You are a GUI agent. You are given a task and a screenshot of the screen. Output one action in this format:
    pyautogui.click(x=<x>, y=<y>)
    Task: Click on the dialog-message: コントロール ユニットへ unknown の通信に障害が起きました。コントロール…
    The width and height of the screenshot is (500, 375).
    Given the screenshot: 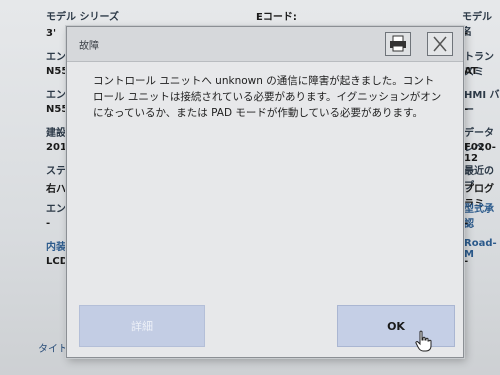 What is the action you would take?
    pyautogui.click(x=267, y=97)
    